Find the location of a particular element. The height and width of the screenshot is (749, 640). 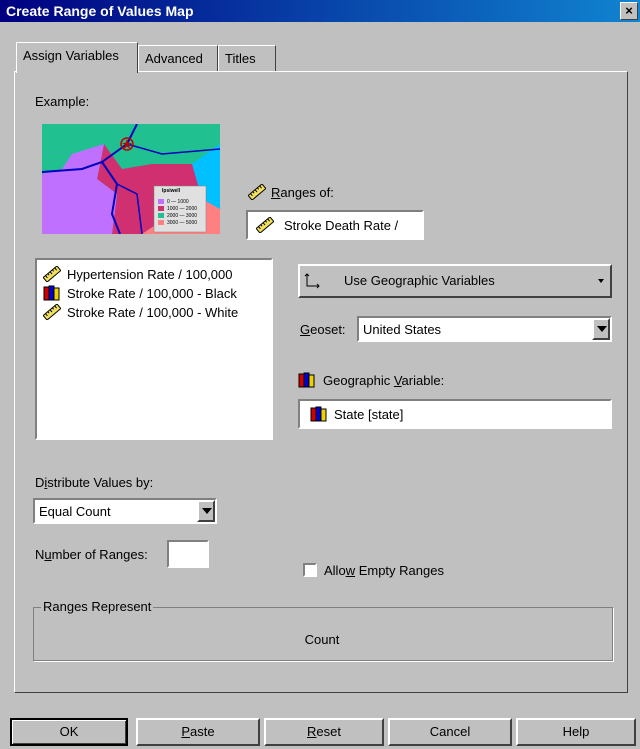

ranges-represent-value: Count is located at coordinates (322, 639).